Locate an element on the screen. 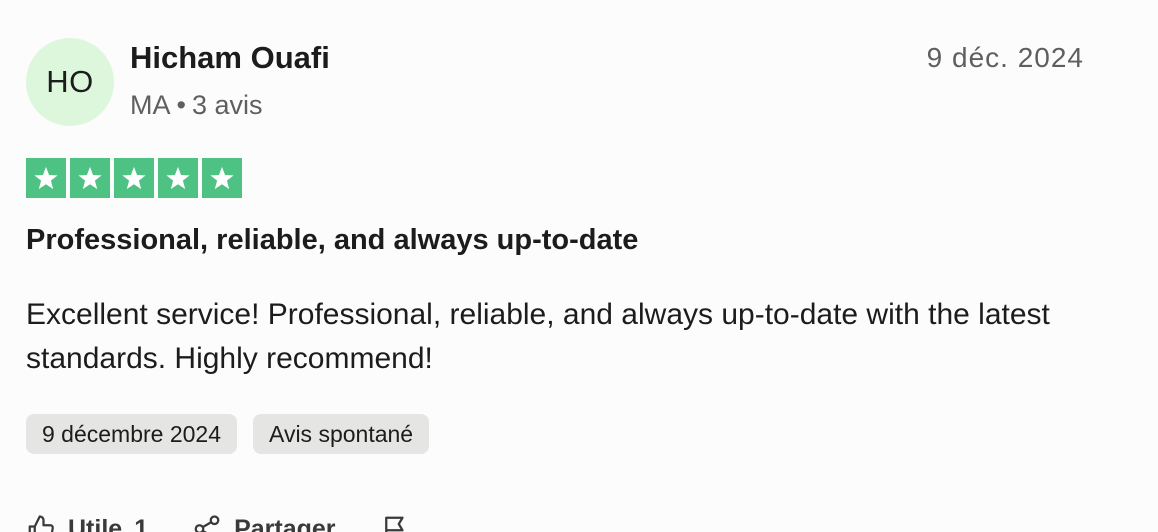 This screenshot has height=532, width=1158. avatar-initials: HO is located at coordinates (70, 81).